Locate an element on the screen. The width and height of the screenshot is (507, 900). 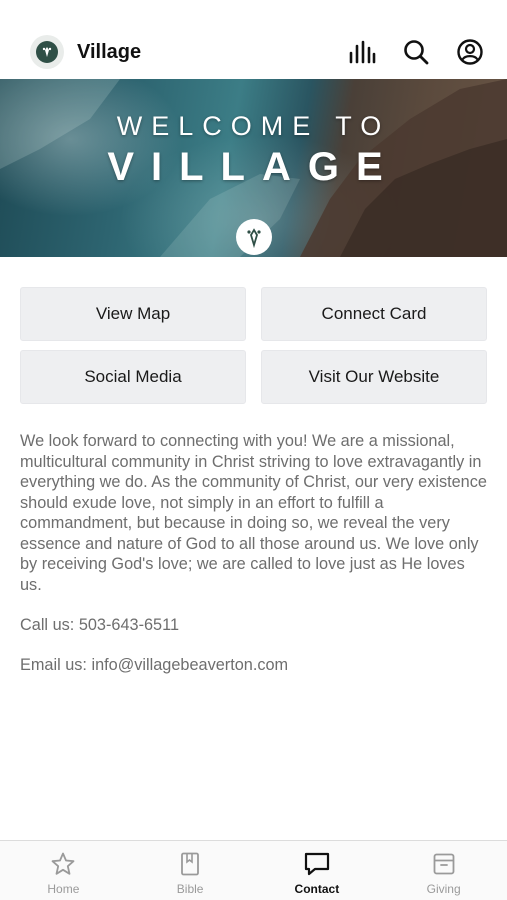
bottom-tab-bar: Home Bible Contact Giving is located at coordinates (253, 870).